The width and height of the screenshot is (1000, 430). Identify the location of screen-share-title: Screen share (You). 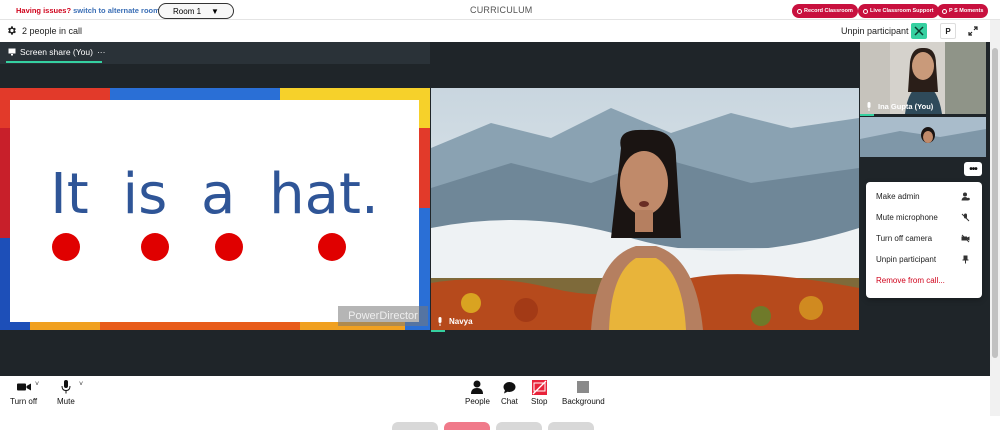
(56, 52).